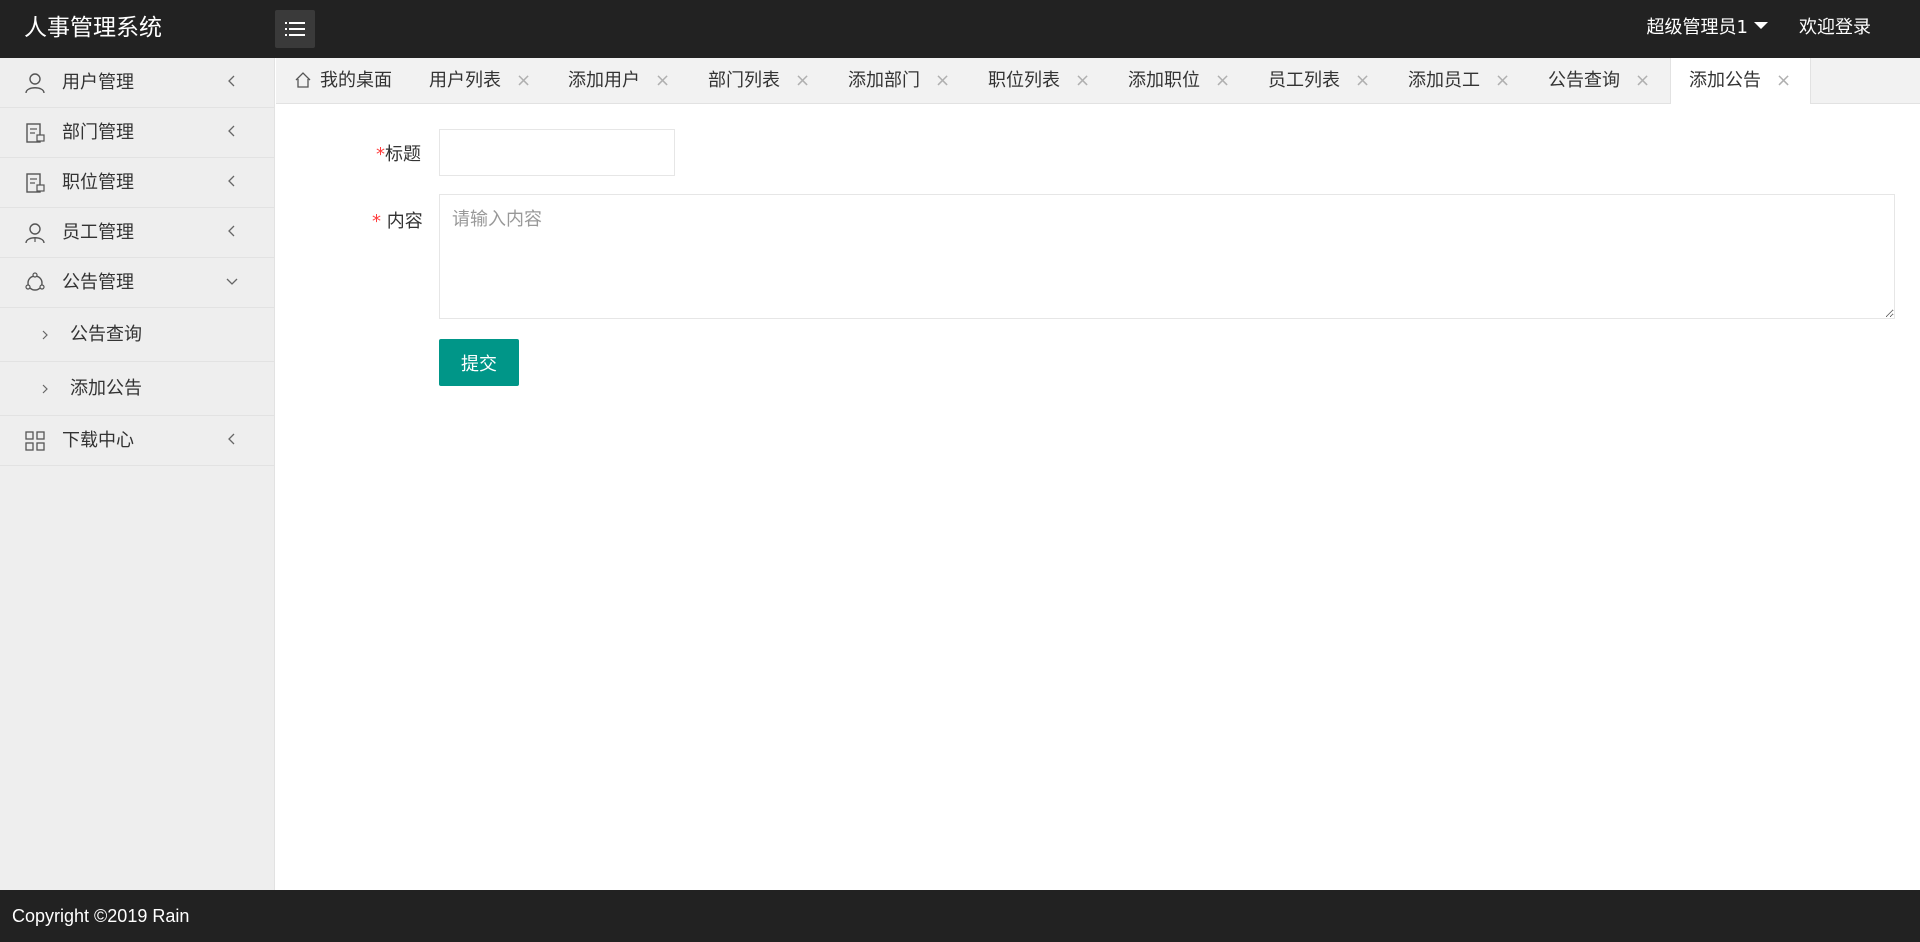 This screenshot has width=1920, height=942. What do you see at coordinates (137, 183) in the screenshot?
I see `sidebar-item-position-management: 职位管理` at bounding box center [137, 183].